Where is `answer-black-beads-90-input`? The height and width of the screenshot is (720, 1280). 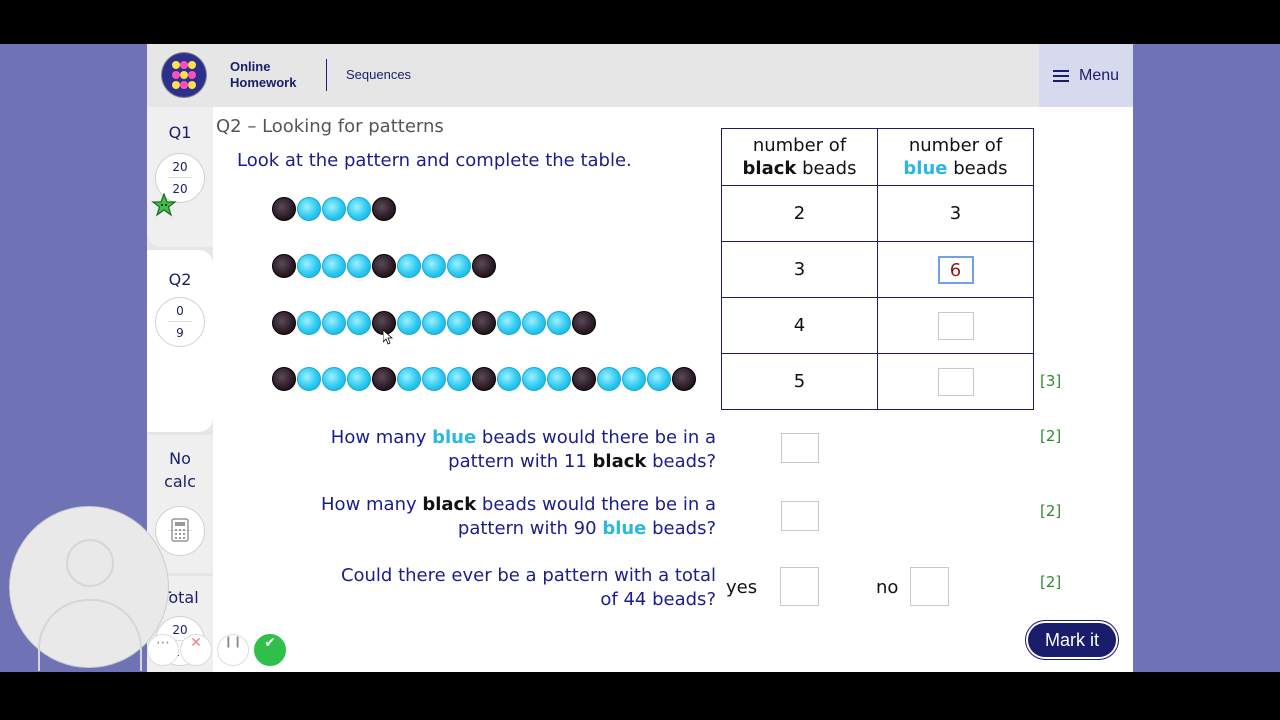
answer-black-beads-90-input is located at coordinates (800, 516).